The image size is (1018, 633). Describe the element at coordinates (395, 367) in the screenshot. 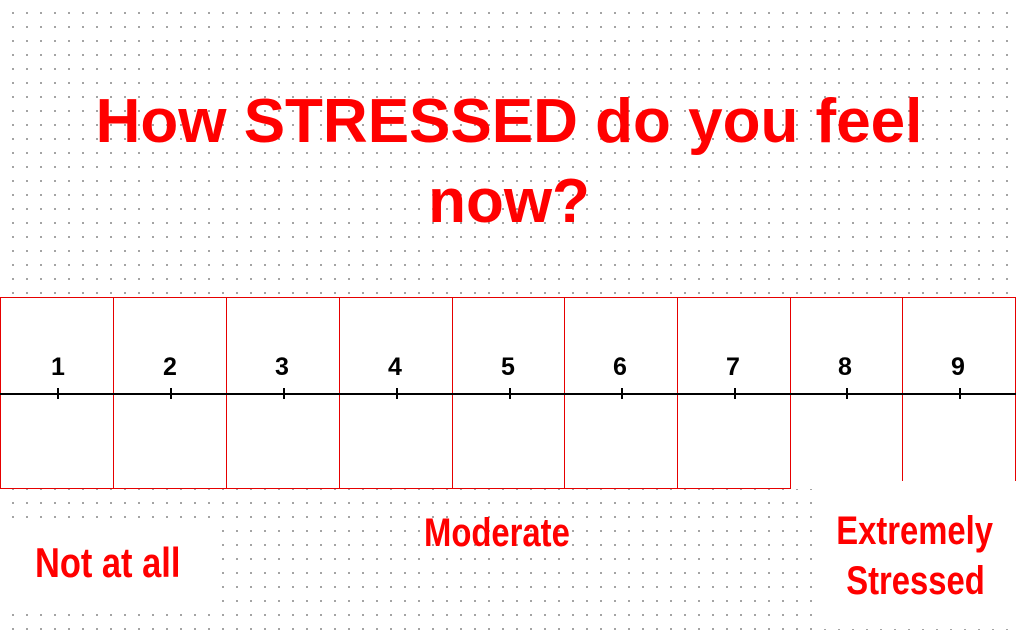

I see `scale-number-4: 4` at that location.